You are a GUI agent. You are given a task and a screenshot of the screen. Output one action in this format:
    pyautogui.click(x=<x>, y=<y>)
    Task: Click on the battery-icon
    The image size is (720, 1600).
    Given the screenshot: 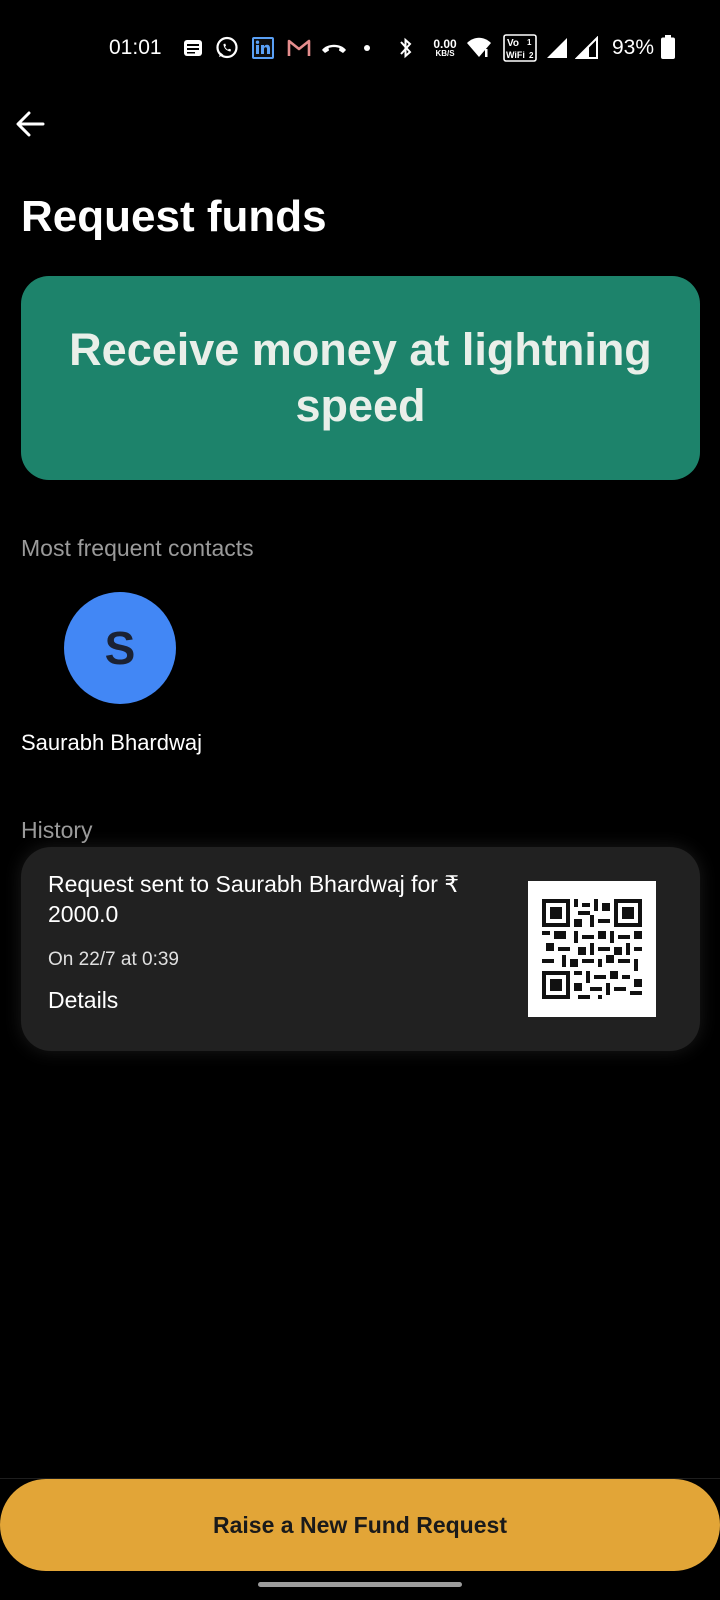 What is the action you would take?
    pyautogui.click(x=668, y=47)
    